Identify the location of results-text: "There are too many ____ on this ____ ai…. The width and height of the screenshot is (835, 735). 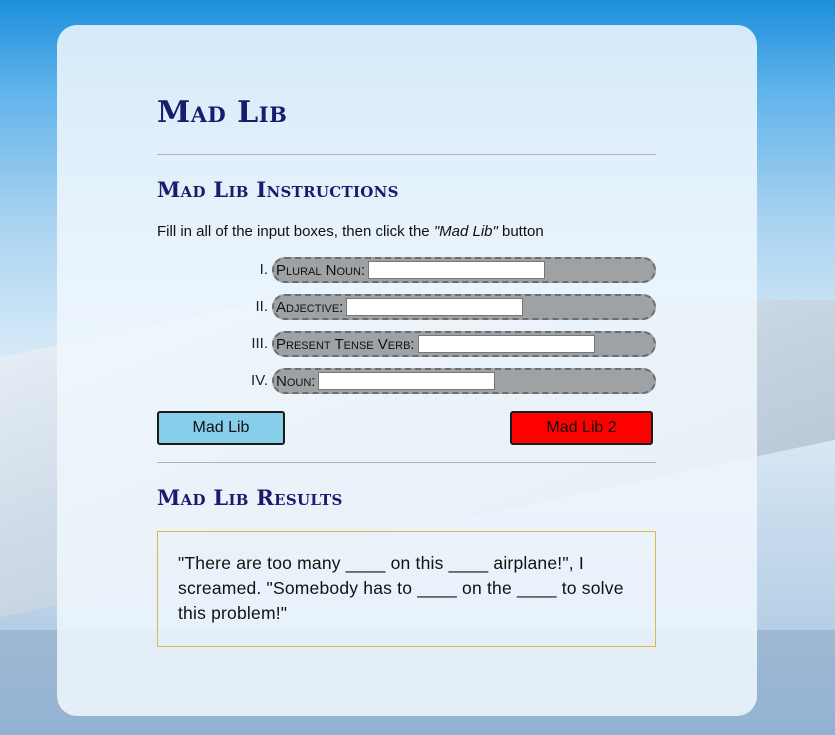
(401, 588).